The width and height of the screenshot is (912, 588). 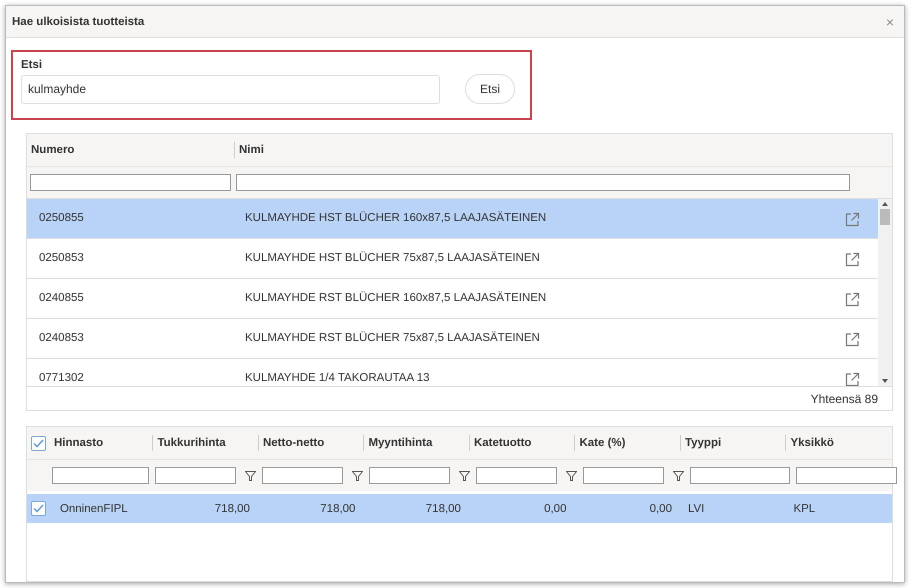 What do you see at coordinates (885, 217) in the screenshot?
I see `scroll-thumb` at bounding box center [885, 217].